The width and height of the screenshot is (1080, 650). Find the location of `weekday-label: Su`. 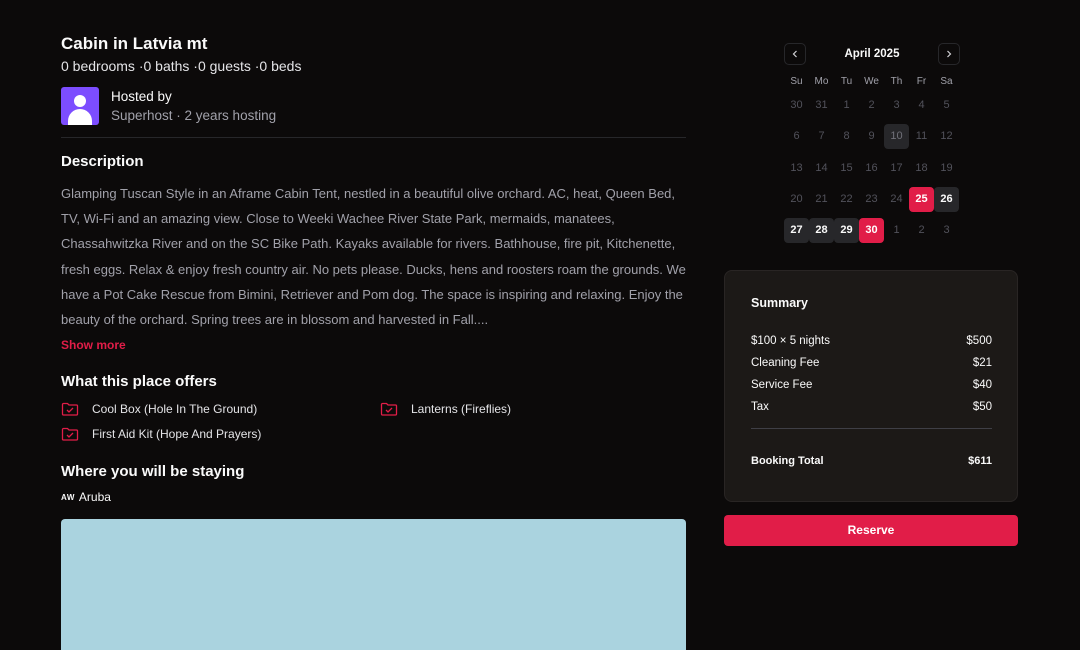

weekday-label: Su is located at coordinates (796, 81).